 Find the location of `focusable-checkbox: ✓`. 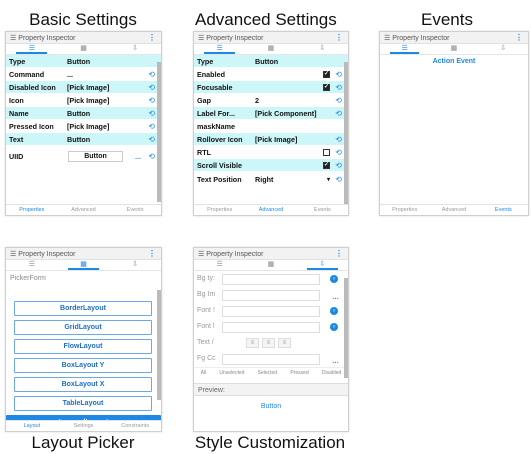

focusable-checkbox: ✓ is located at coordinates (326, 87).